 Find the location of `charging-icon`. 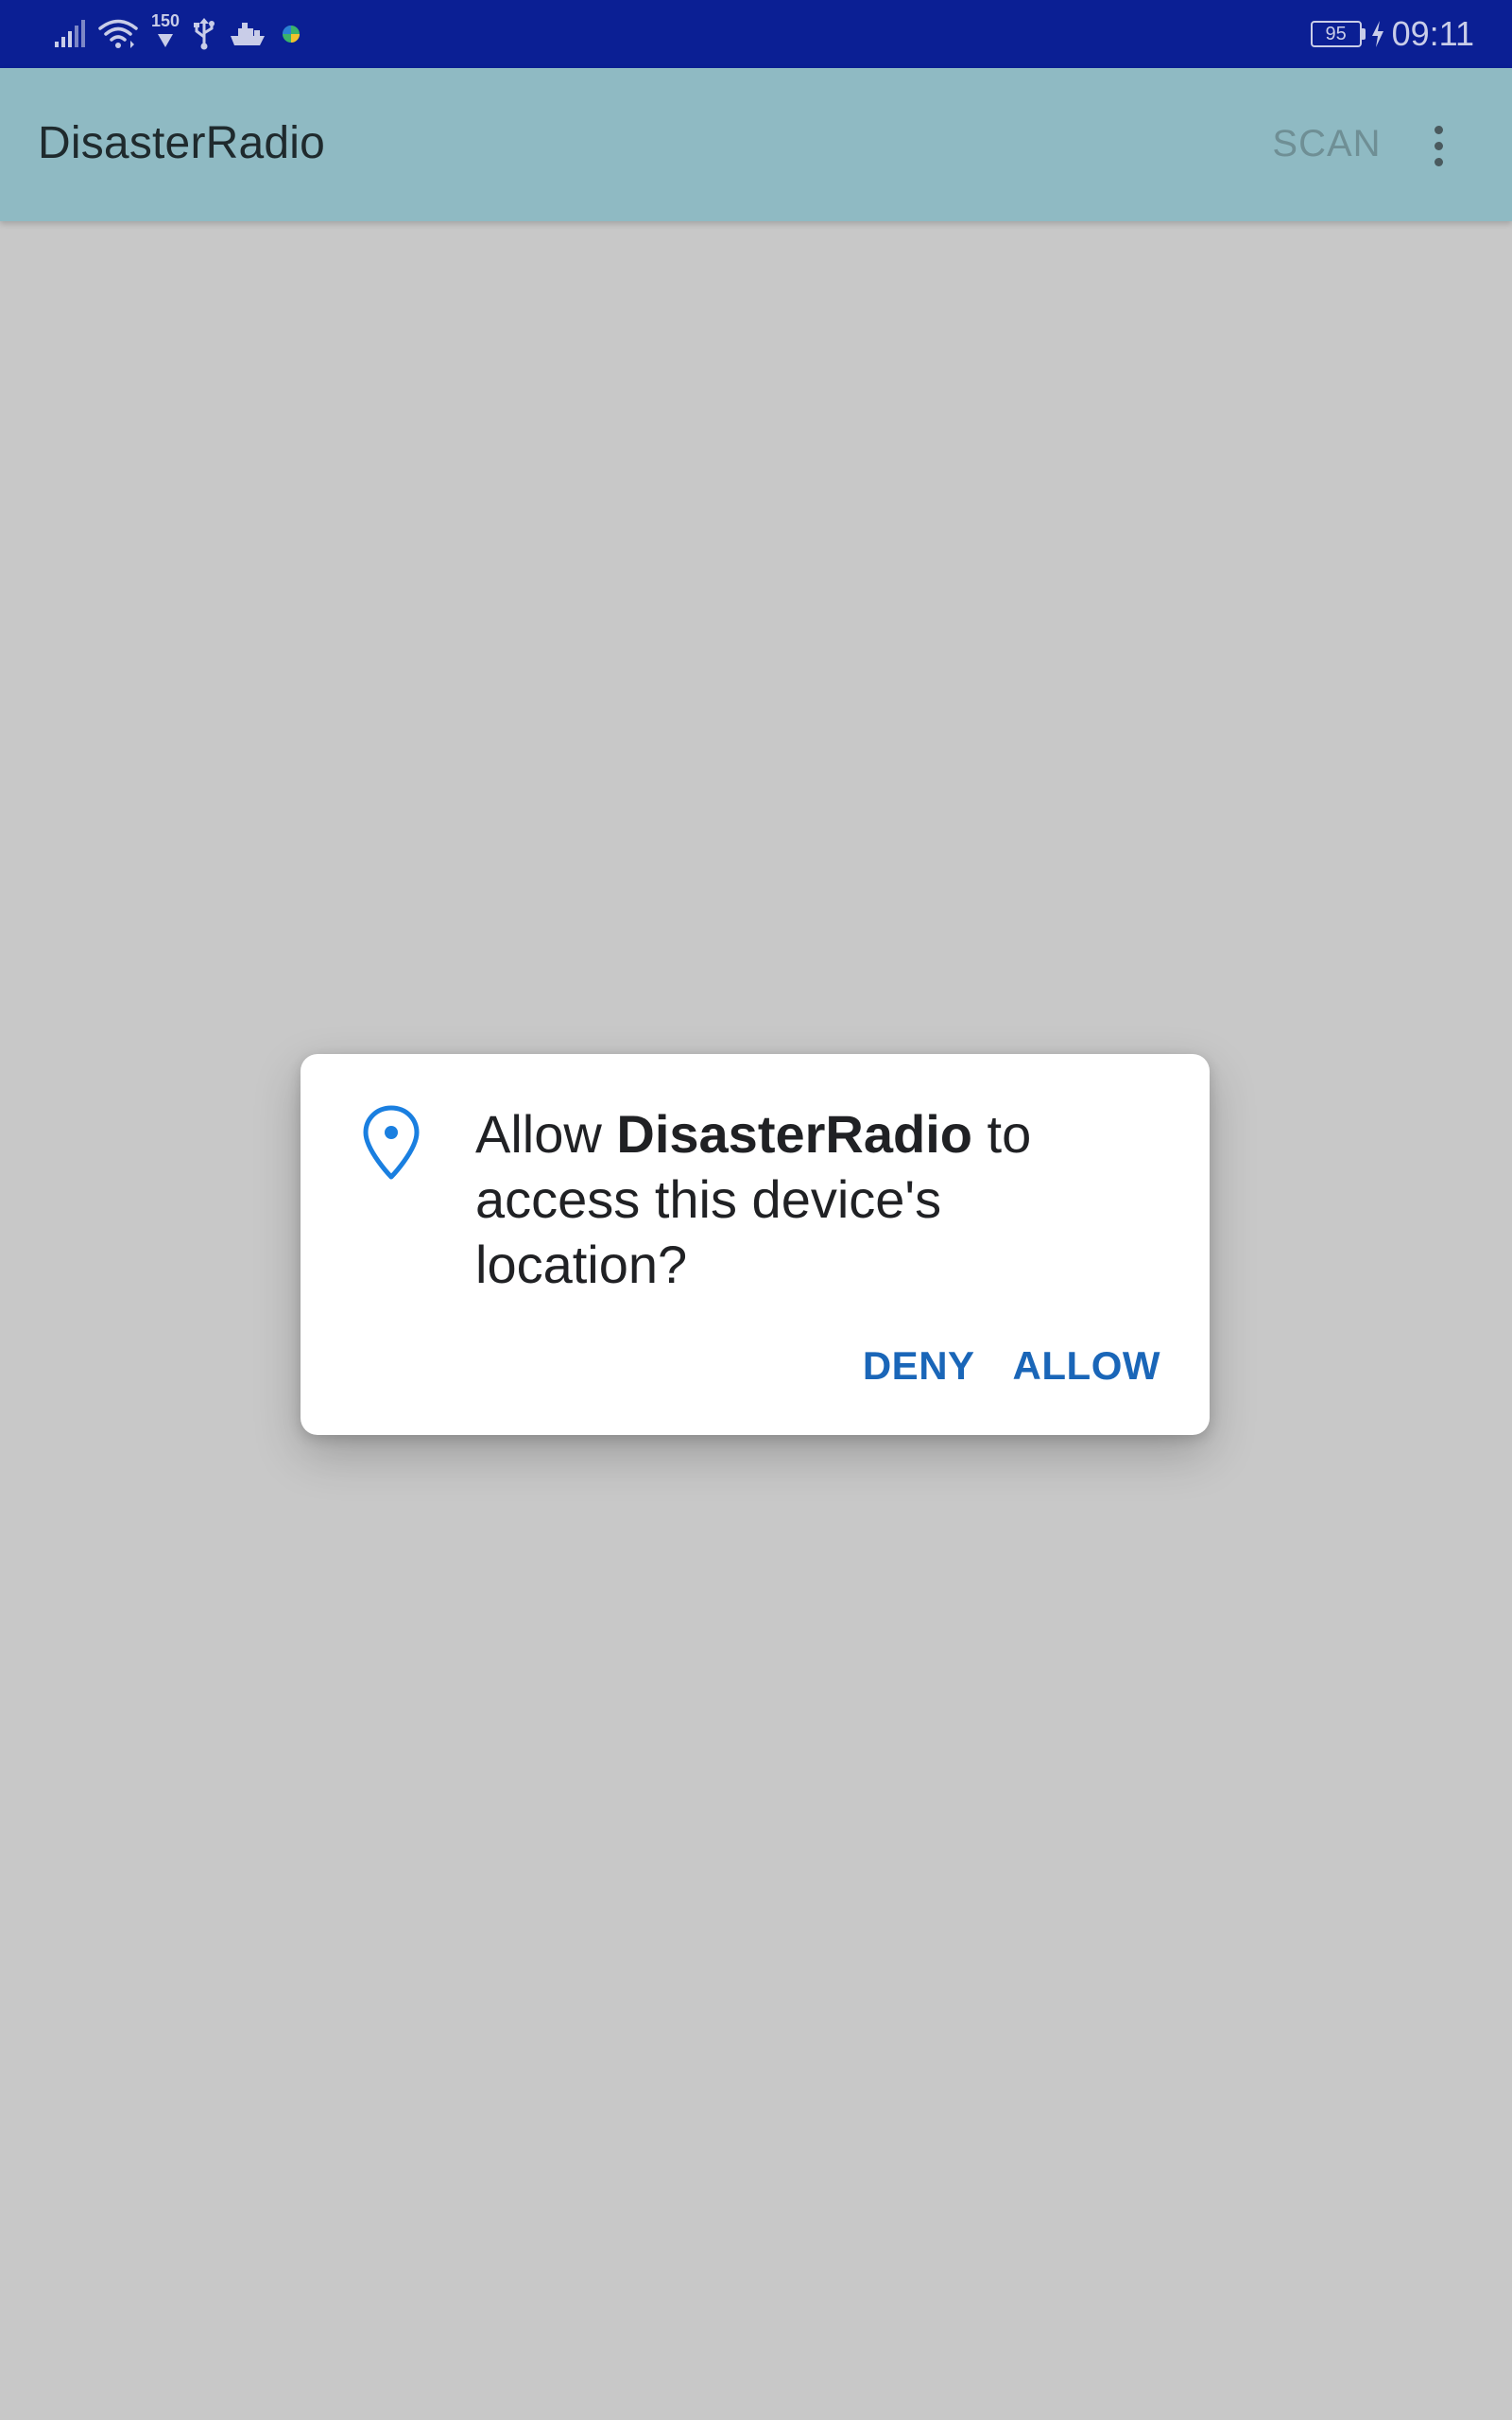

charging-icon is located at coordinates (1377, 34).